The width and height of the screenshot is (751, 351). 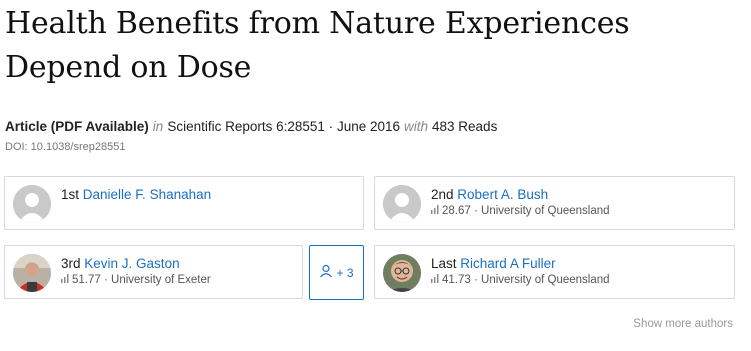 I want to click on author-name-line: 1st Danielle F. Shanahan, so click(x=136, y=194).